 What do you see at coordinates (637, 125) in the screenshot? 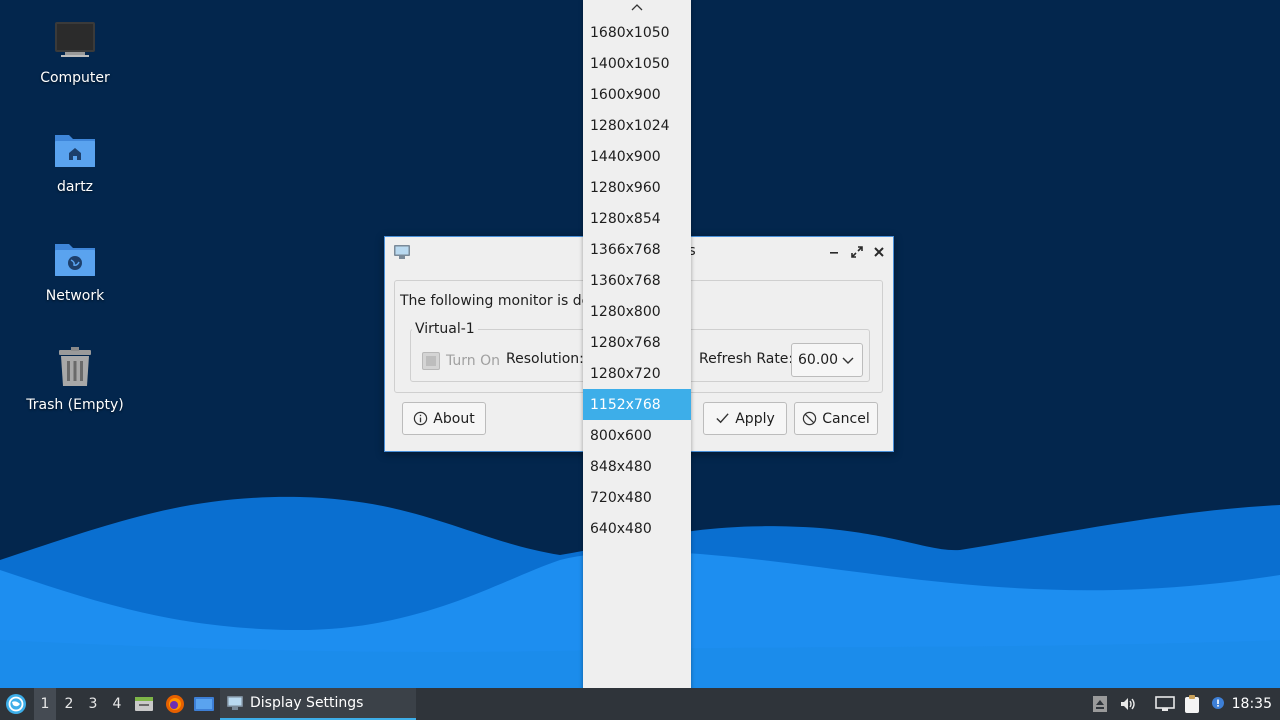
I see `resolution-option: 1280x1024` at bounding box center [637, 125].